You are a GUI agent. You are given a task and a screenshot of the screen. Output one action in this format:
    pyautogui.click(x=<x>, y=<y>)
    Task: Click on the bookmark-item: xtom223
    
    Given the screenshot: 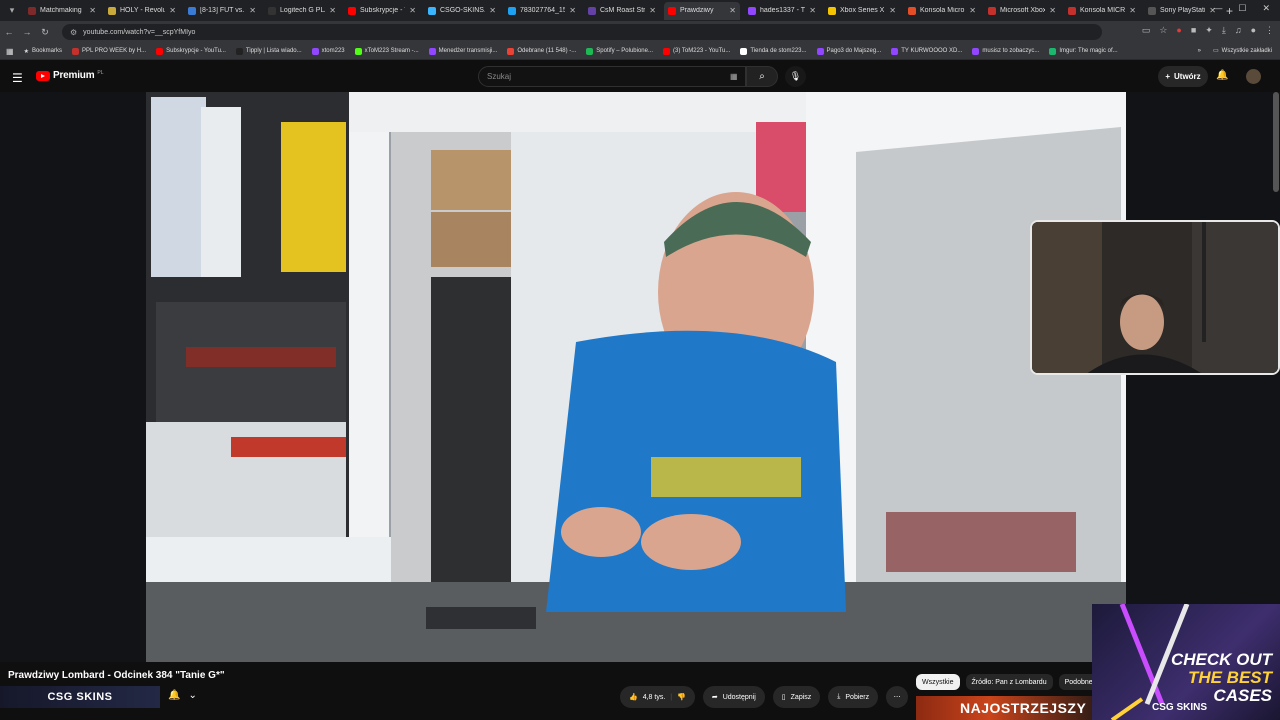 What is the action you would take?
    pyautogui.click(x=328, y=51)
    